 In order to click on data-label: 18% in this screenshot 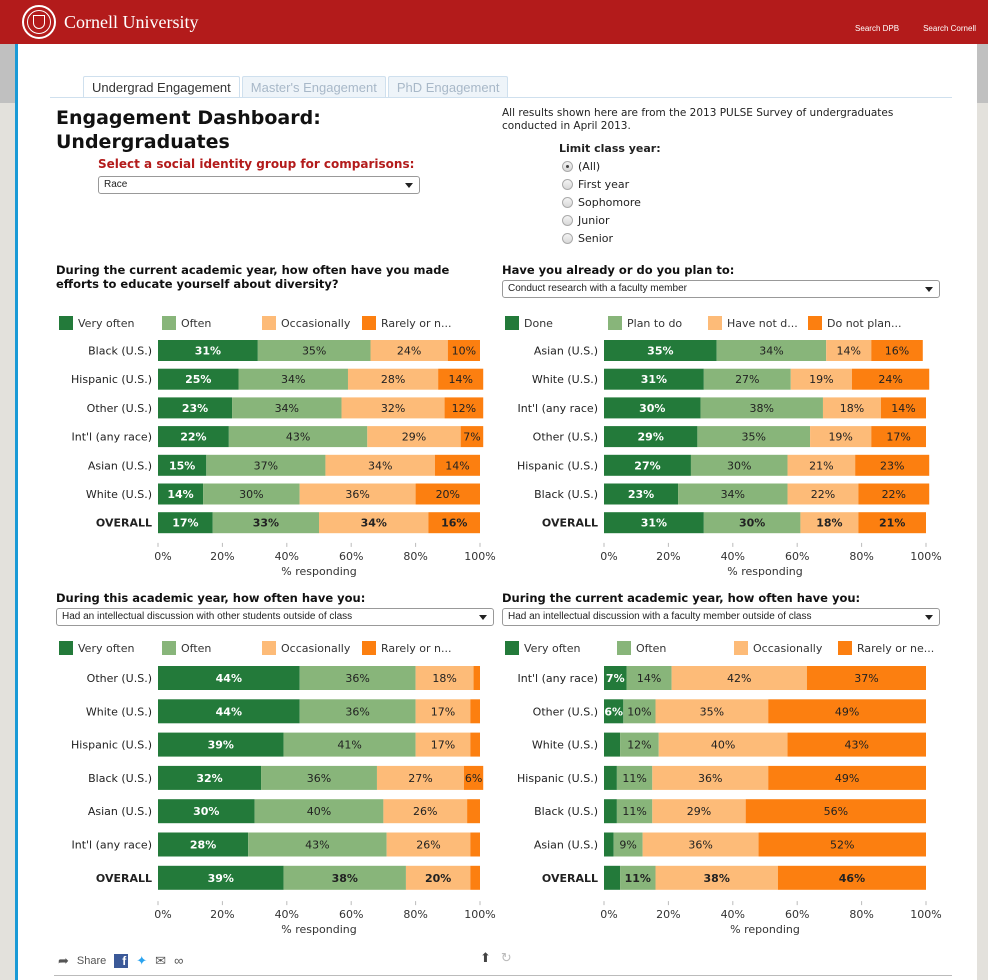, I will do `click(852, 408)`.